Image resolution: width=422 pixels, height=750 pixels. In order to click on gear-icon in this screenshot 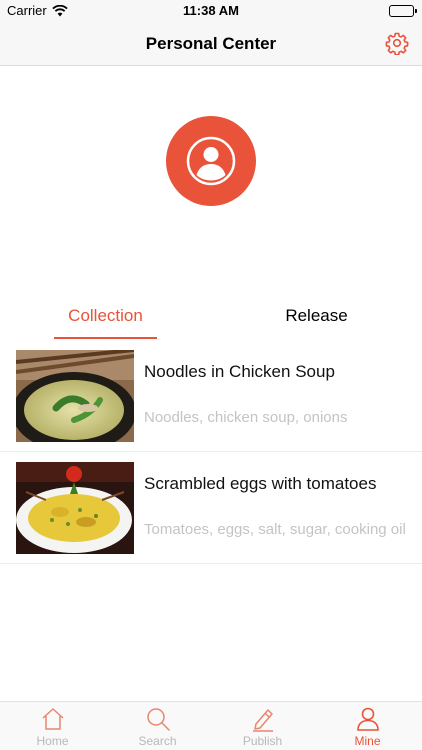, I will do `click(397, 43)`.